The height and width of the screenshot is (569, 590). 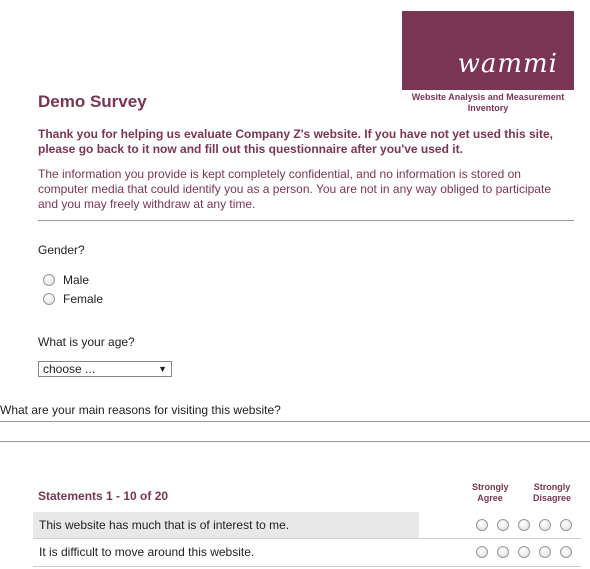 What do you see at coordinates (76, 280) in the screenshot?
I see `option-label: Male` at bounding box center [76, 280].